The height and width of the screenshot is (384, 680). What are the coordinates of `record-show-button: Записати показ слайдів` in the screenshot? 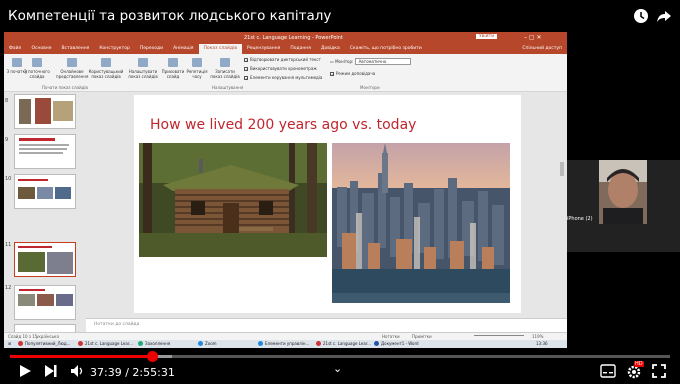 It's located at (225, 68).